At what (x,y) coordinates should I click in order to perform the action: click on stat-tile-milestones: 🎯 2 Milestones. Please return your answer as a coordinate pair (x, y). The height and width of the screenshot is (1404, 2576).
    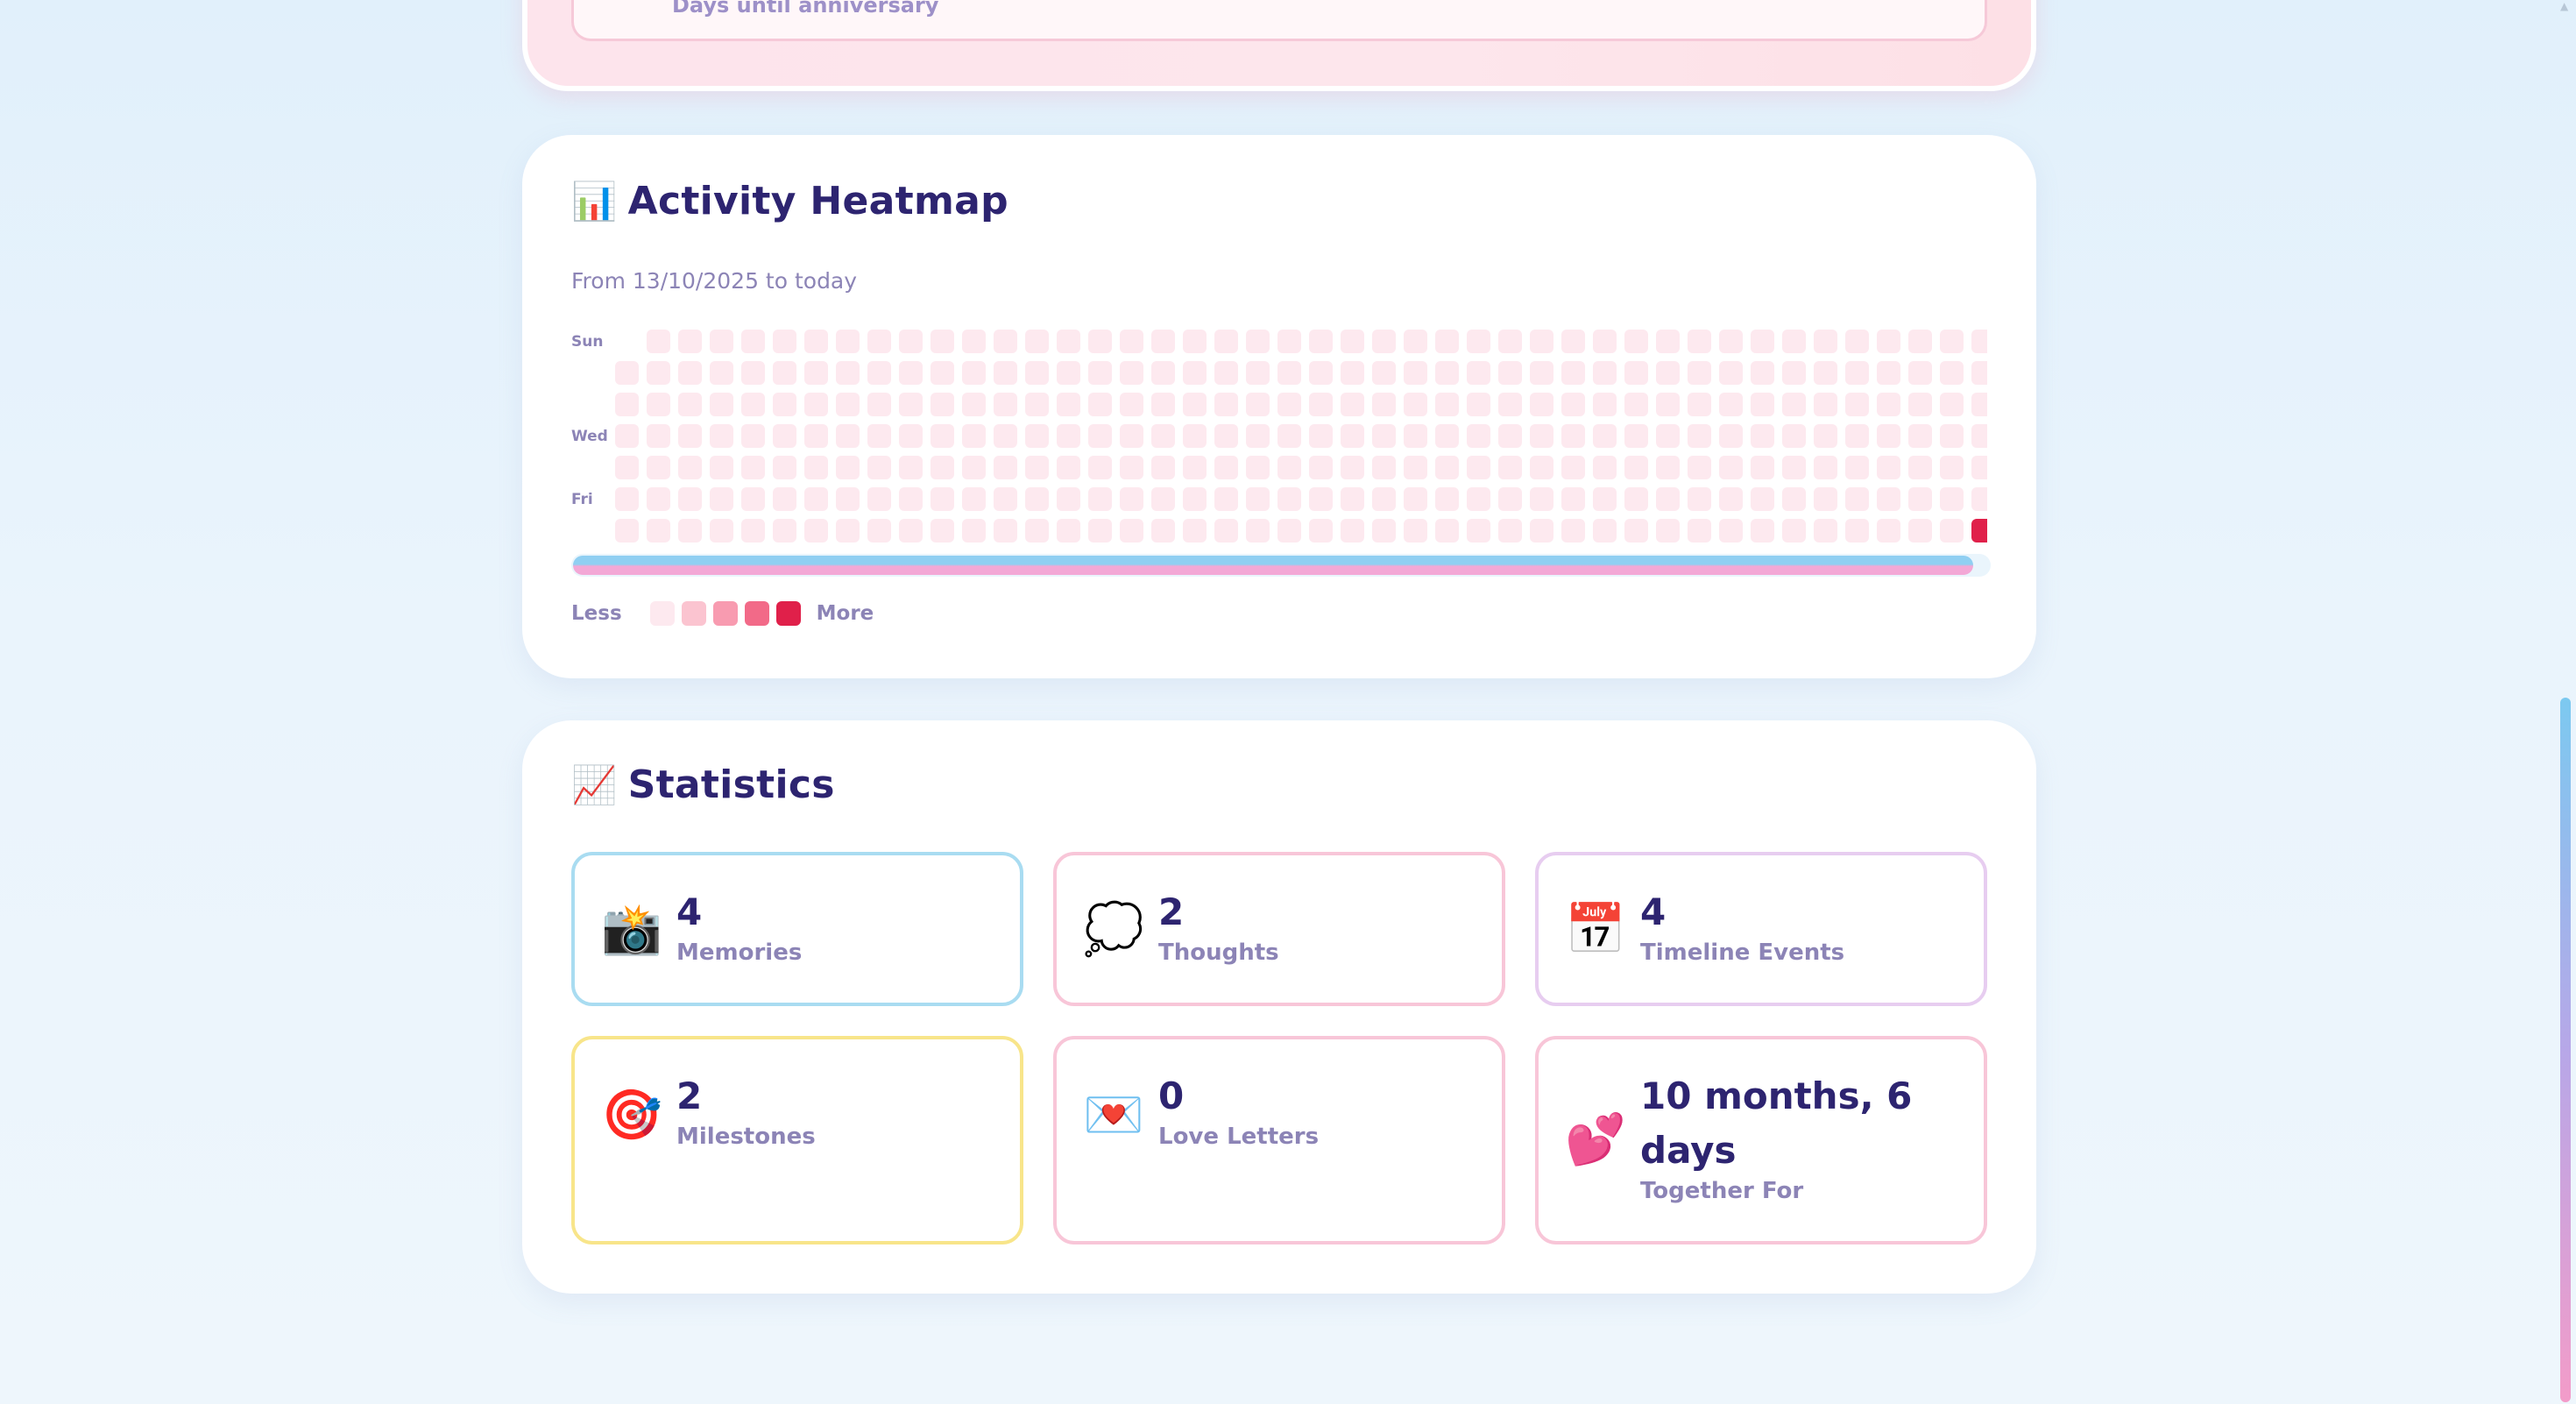
    Looking at the image, I should click on (797, 1140).